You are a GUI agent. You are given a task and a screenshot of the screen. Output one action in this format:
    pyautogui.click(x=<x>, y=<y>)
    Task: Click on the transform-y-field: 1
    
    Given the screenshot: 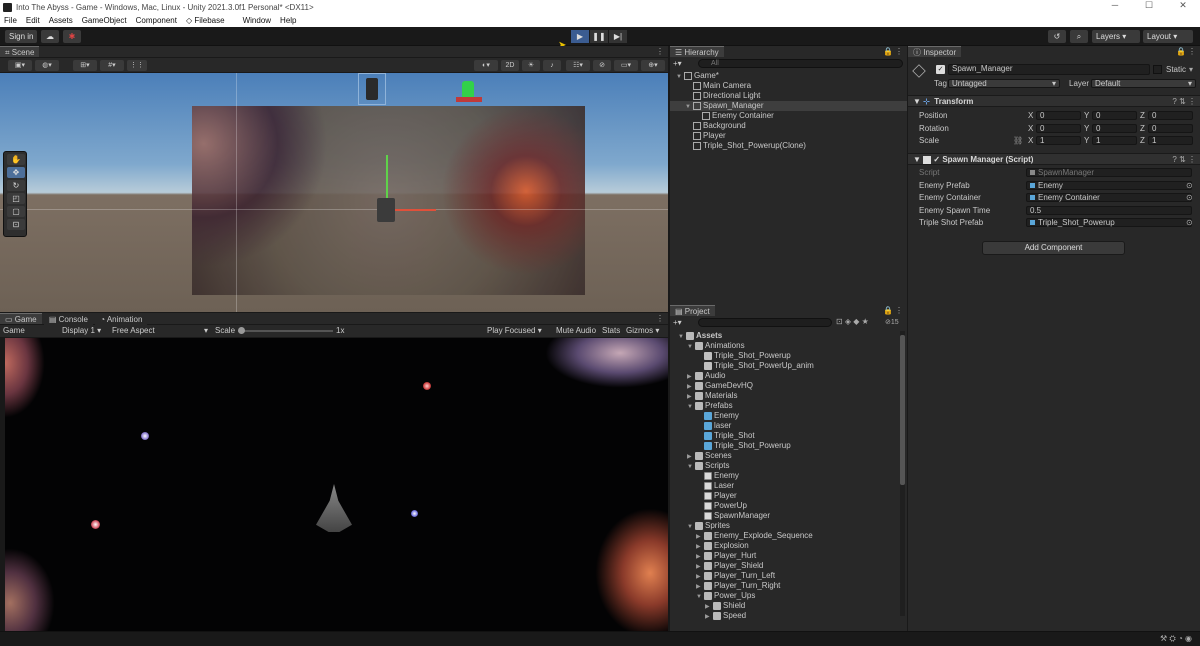 What is the action you would take?
    pyautogui.click(x=1114, y=140)
    